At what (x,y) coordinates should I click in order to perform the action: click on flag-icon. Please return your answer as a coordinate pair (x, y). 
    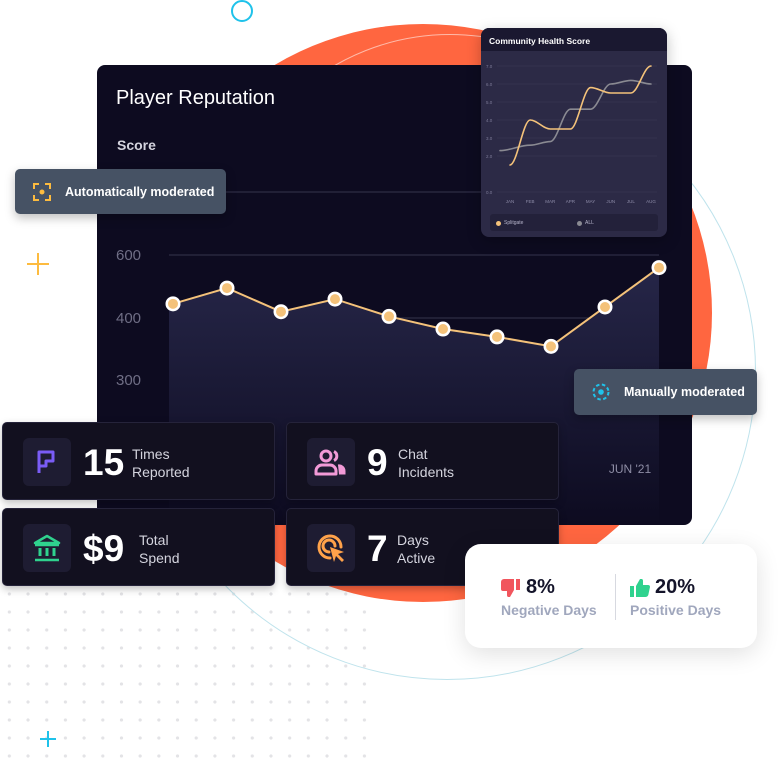
    Looking at the image, I should click on (46, 461).